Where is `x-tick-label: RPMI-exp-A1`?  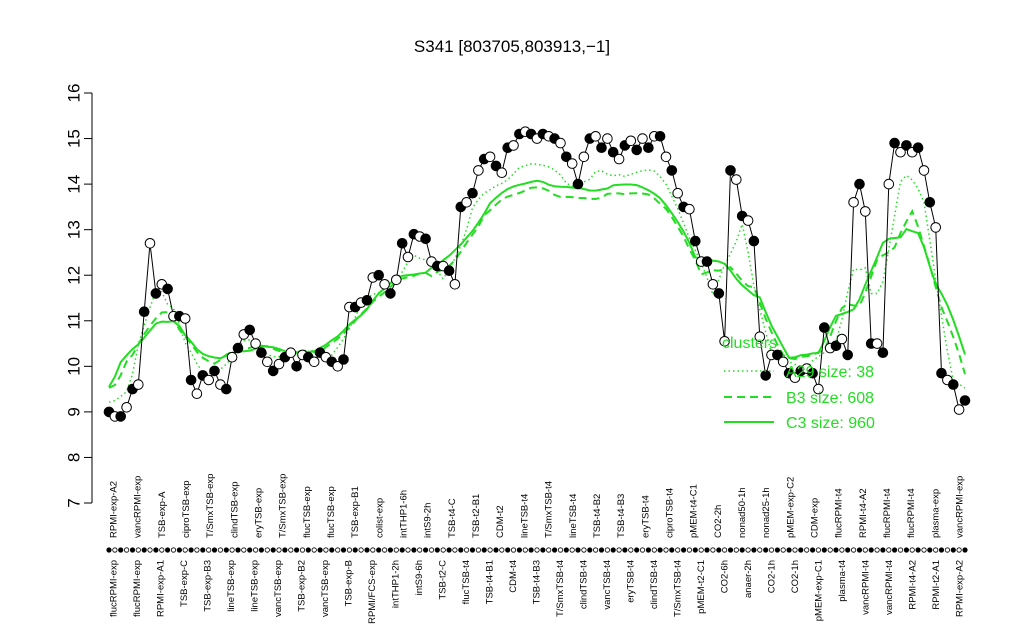
x-tick-label: RPMI-exp-A1 is located at coordinates (161, 588).